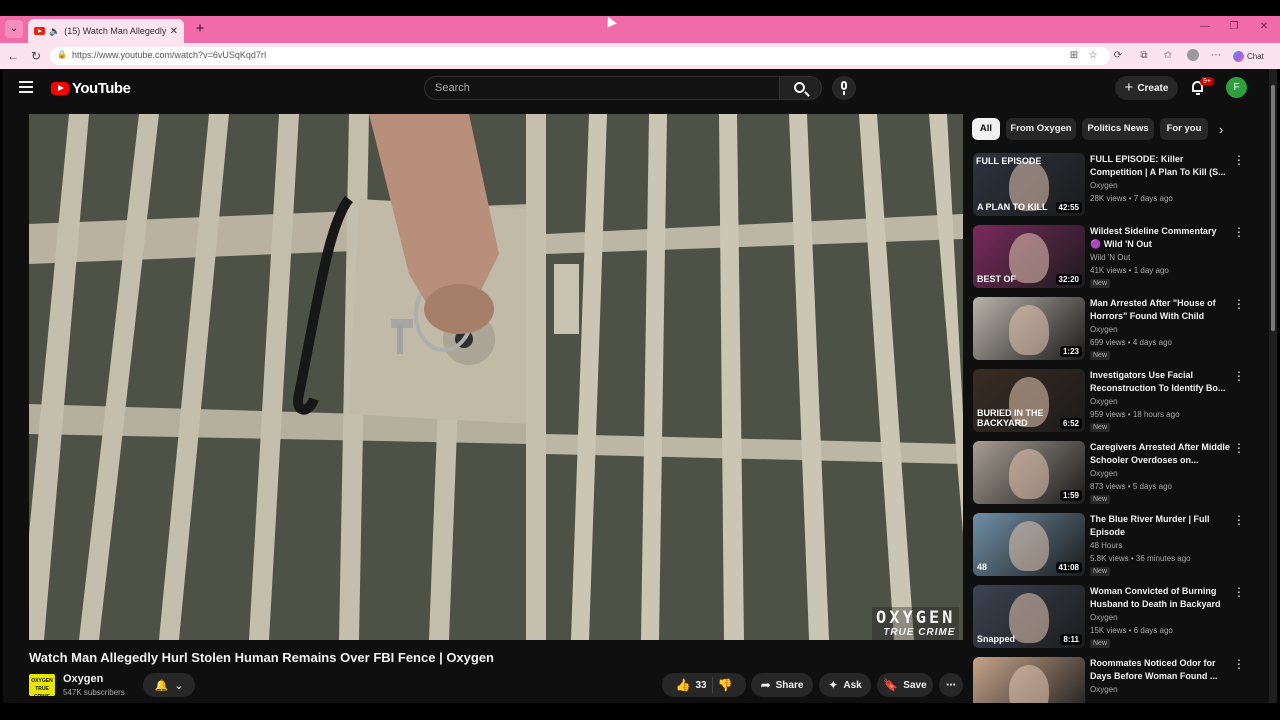 The height and width of the screenshot is (720, 1280). I want to click on tab-title: (15) Watch Man Allegedly Hur, so click(115, 31).